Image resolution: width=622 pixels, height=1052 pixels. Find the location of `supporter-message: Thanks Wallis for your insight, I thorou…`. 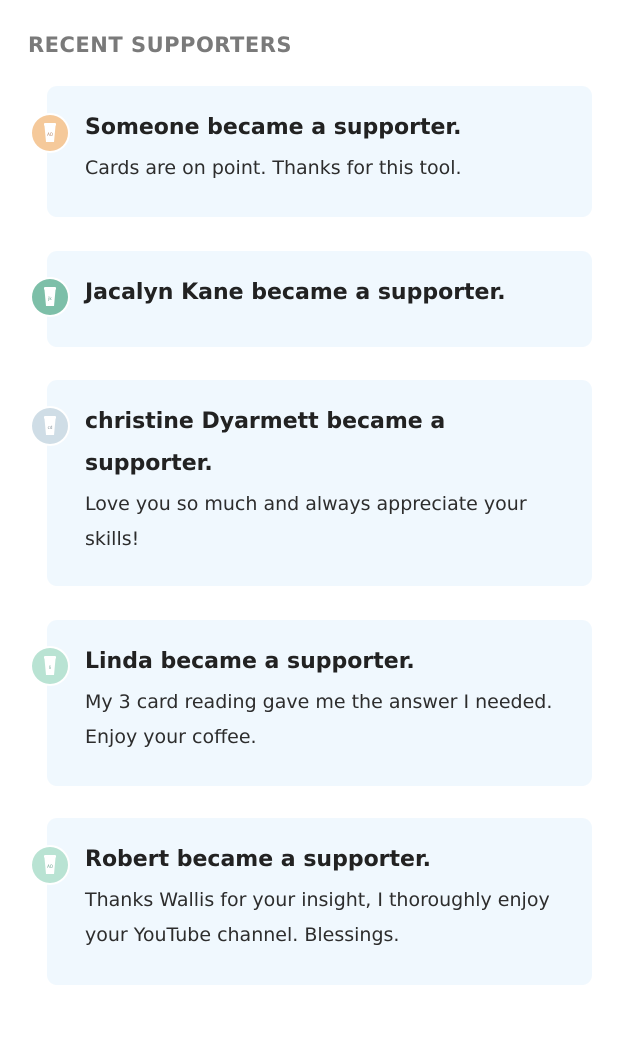

supporter-message: Thanks Wallis for your insight, I thorou… is located at coordinates (317, 917).